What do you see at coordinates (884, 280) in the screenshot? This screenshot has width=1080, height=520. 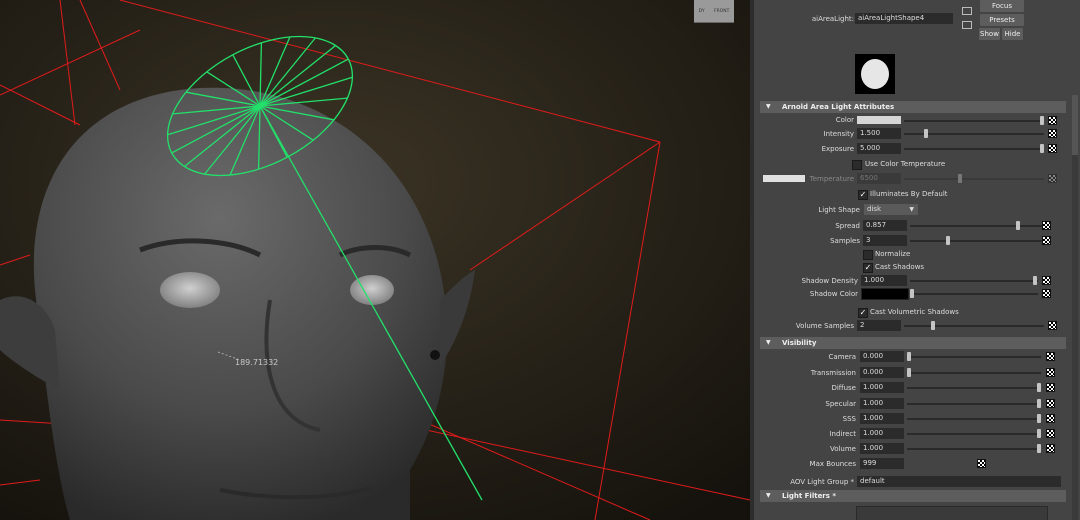 I see `shadow-density-field: 1.000` at bounding box center [884, 280].